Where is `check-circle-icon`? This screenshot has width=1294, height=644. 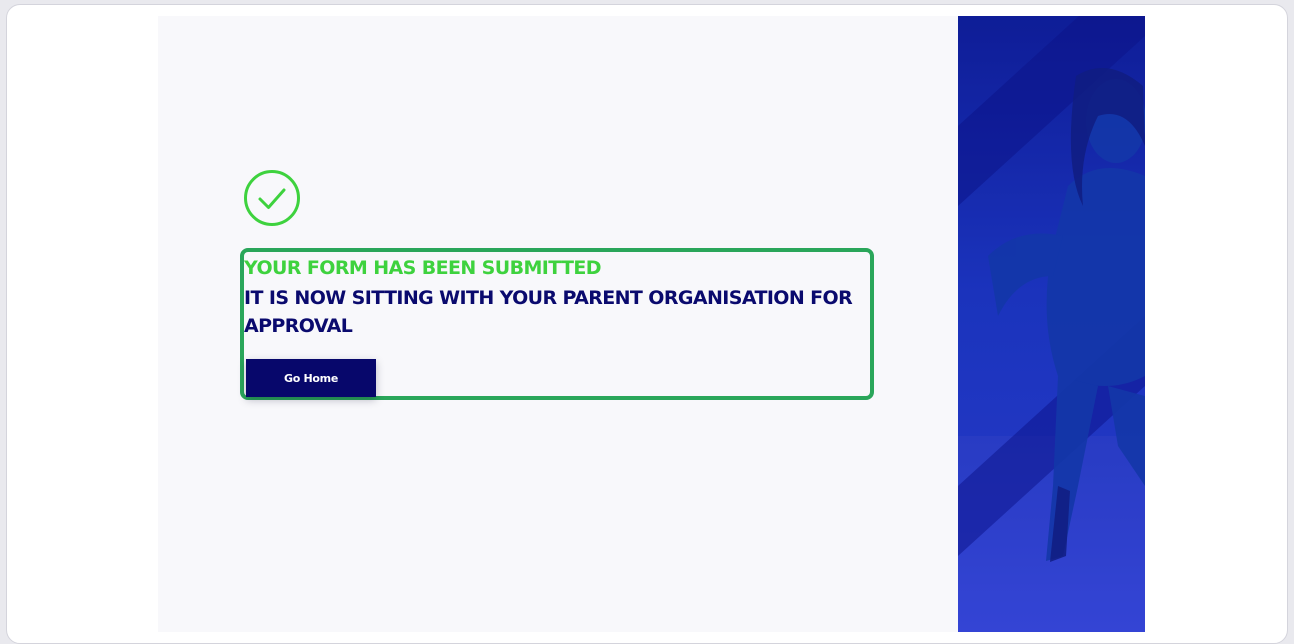 check-circle-icon is located at coordinates (272, 198).